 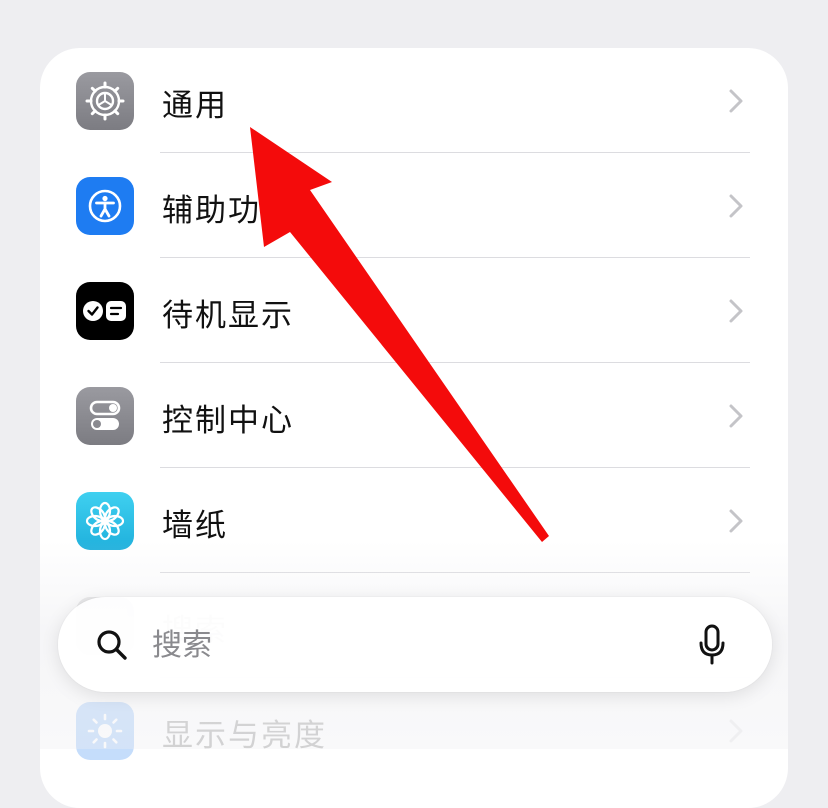 I want to click on microphone-icon, so click(x=712, y=645).